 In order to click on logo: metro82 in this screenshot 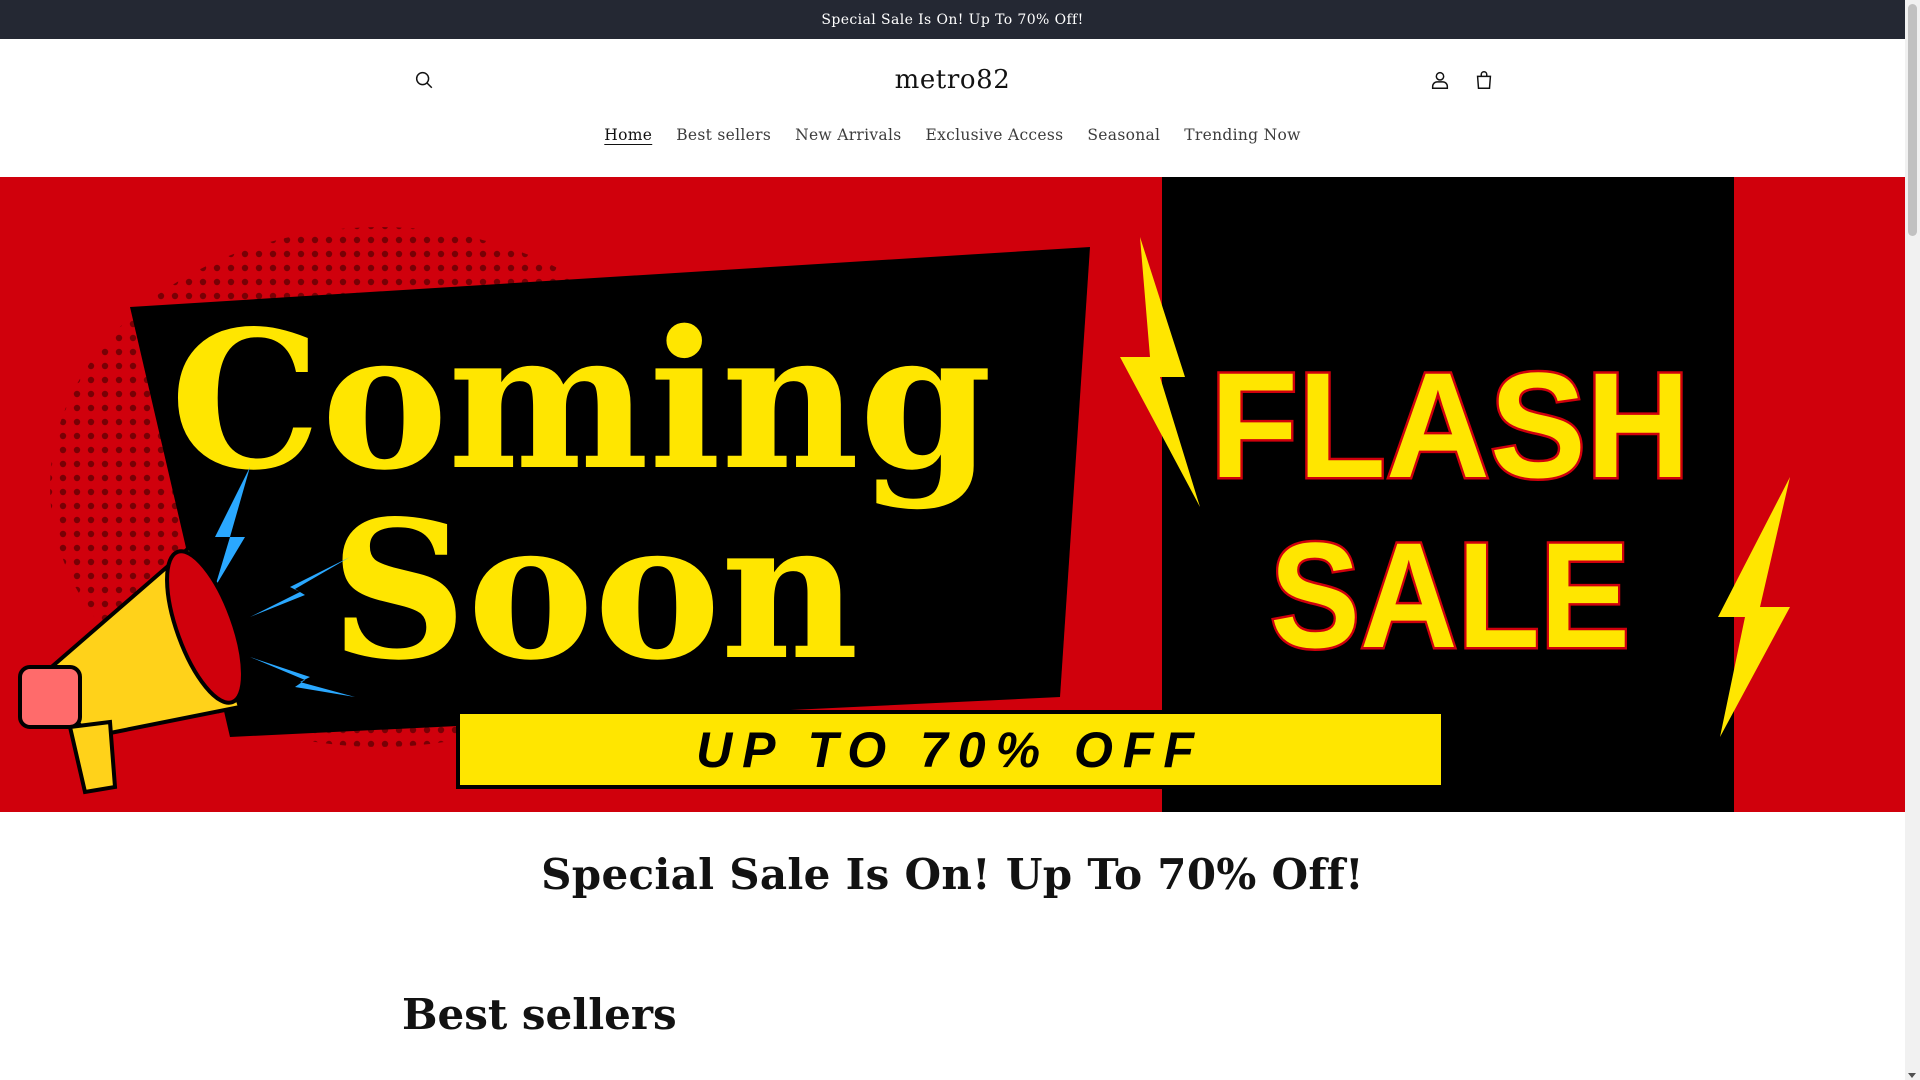, I will do `click(952, 80)`.